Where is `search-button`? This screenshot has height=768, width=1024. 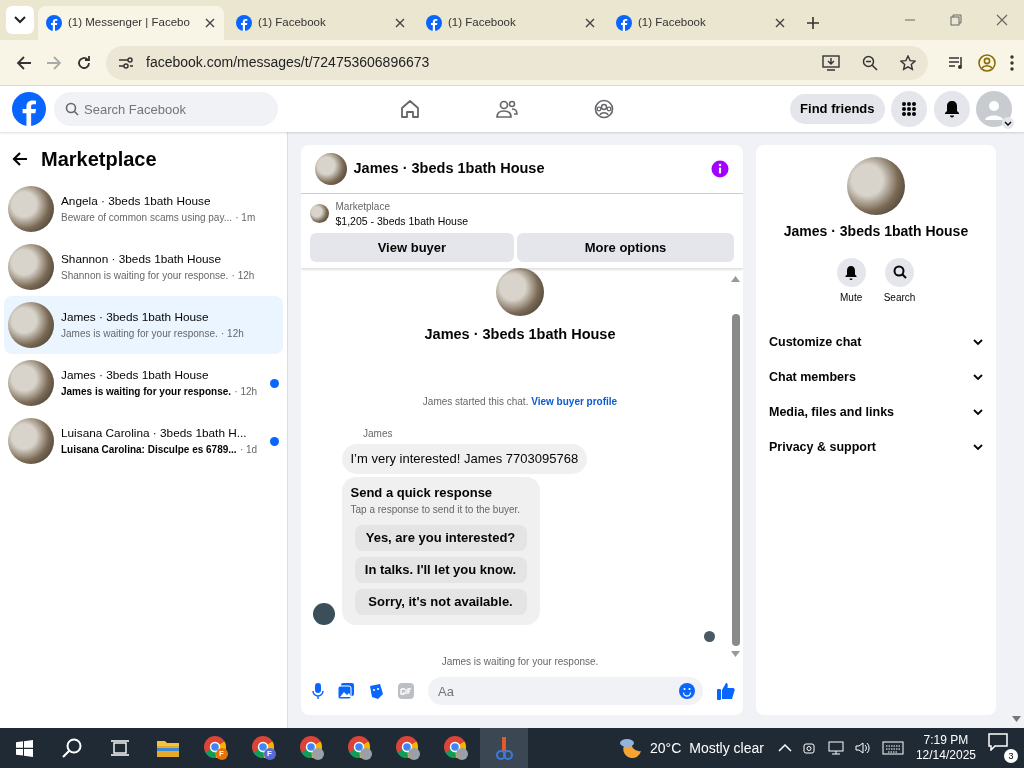 search-button is located at coordinates (899, 272).